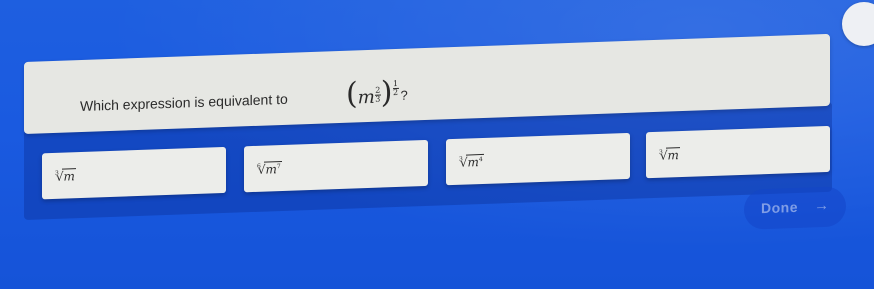 This screenshot has height=289, width=874. I want to click on outer-exponent: 12, so click(395, 88).